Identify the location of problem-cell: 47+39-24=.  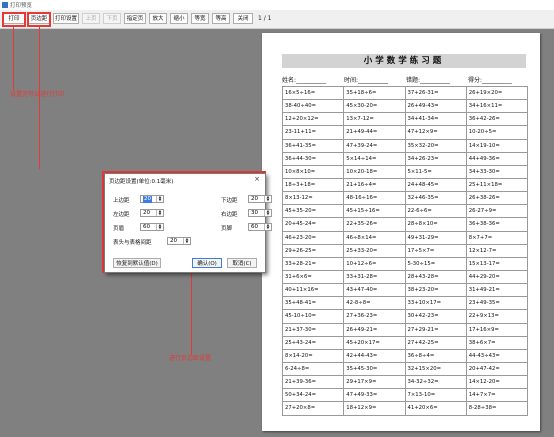
(374, 145).